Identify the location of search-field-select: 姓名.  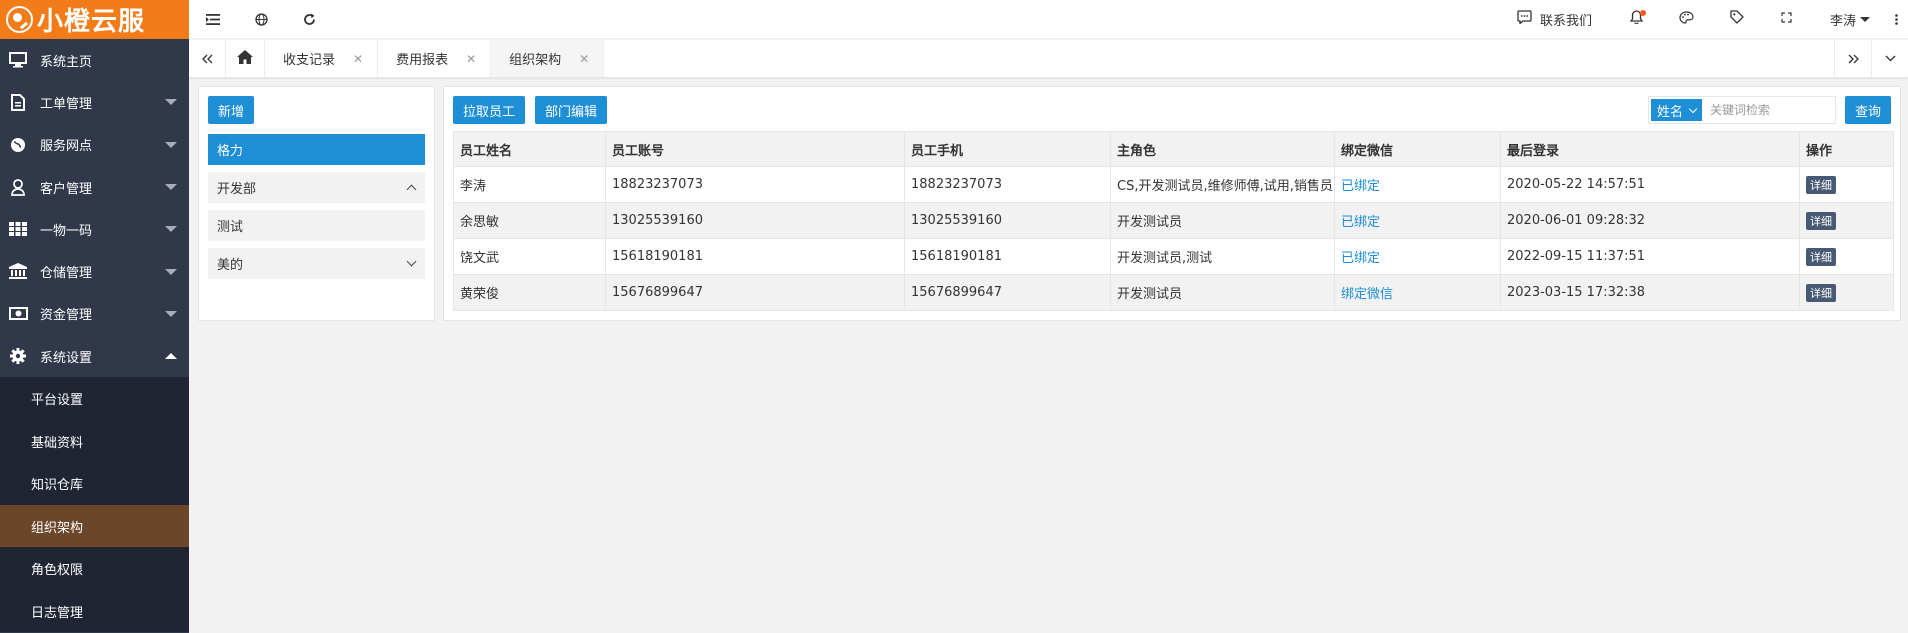
(1676, 110).